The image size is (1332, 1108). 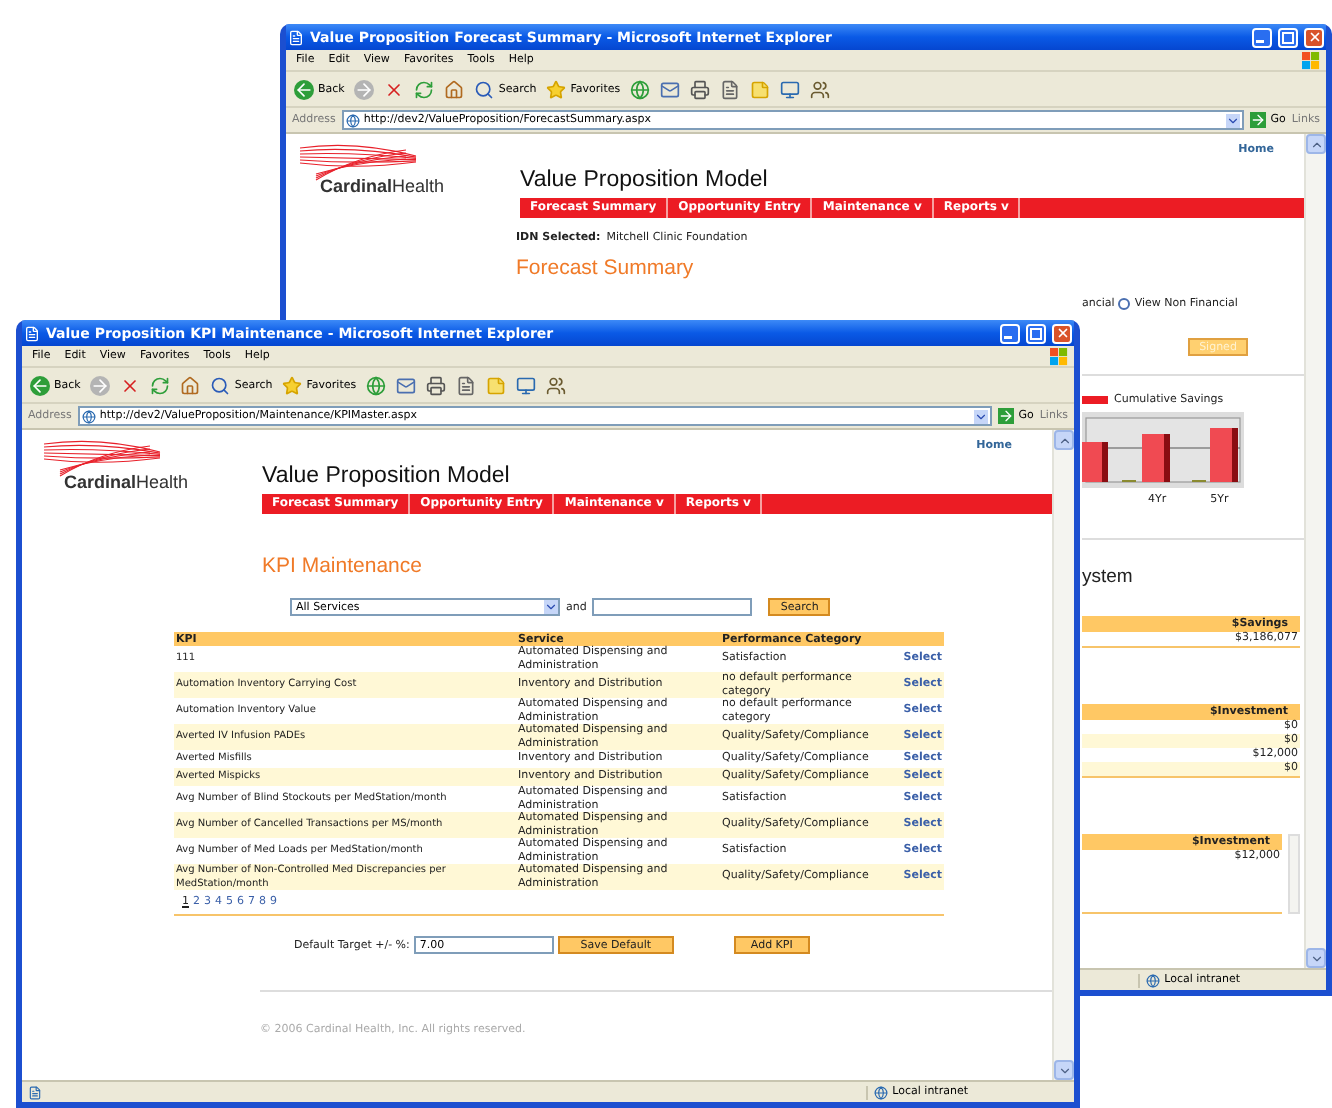 What do you see at coordinates (1108, 577) in the screenshot?
I see `section-heading: ystem` at bounding box center [1108, 577].